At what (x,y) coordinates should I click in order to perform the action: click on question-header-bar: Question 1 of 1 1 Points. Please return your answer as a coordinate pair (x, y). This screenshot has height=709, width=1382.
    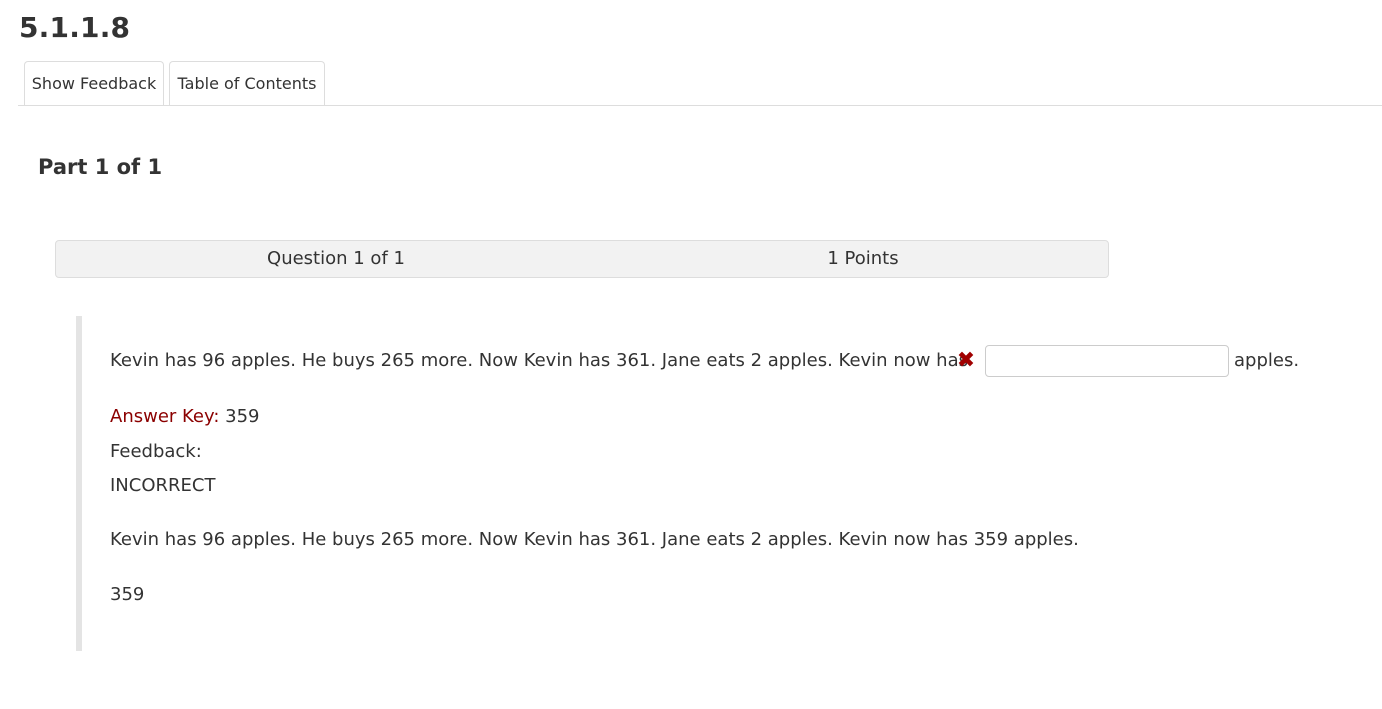
    Looking at the image, I should click on (582, 259).